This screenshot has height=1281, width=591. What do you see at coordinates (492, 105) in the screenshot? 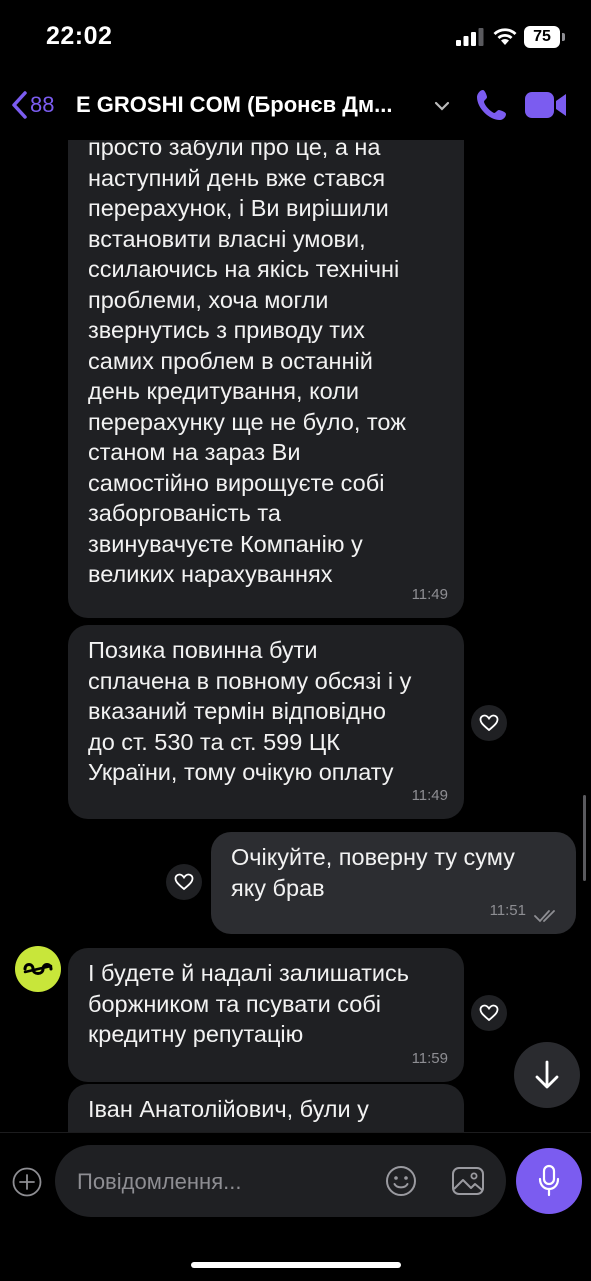
I see `phone-call-icon` at bounding box center [492, 105].